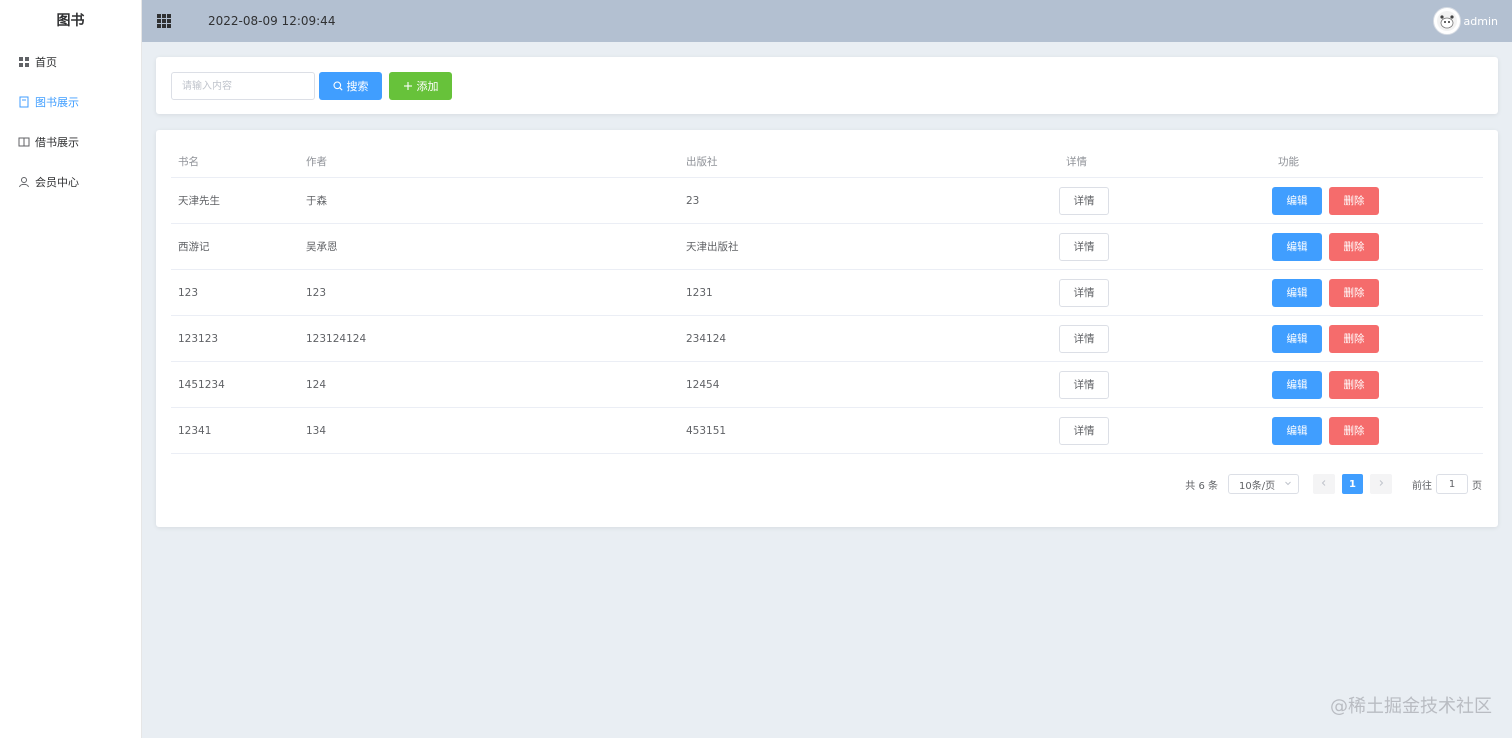 The image size is (1512, 738). What do you see at coordinates (1452, 484) in the screenshot?
I see `goto-page-input` at bounding box center [1452, 484].